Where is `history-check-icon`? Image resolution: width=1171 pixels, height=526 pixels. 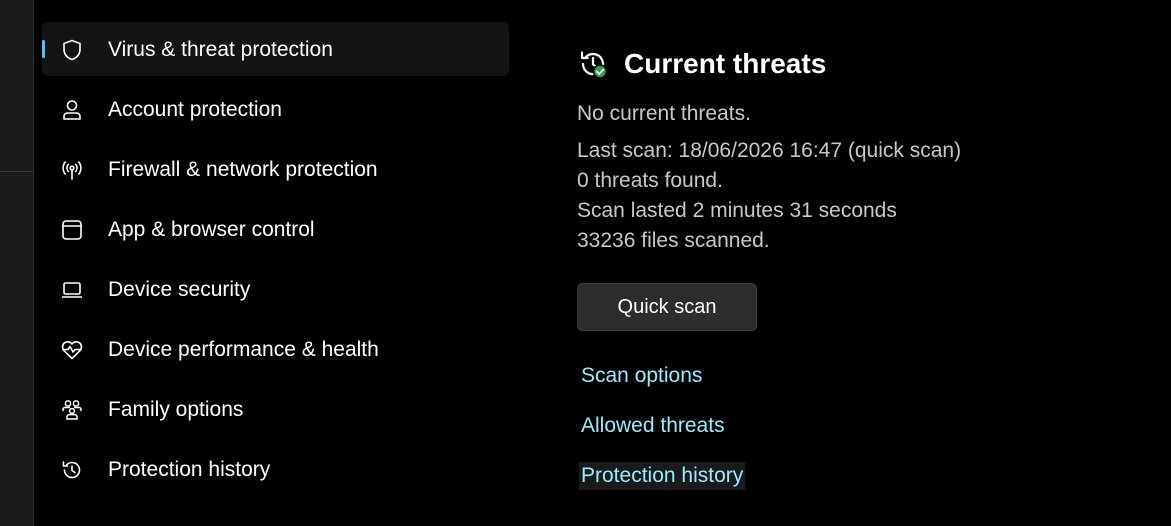 history-check-icon is located at coordinates (593, 64).